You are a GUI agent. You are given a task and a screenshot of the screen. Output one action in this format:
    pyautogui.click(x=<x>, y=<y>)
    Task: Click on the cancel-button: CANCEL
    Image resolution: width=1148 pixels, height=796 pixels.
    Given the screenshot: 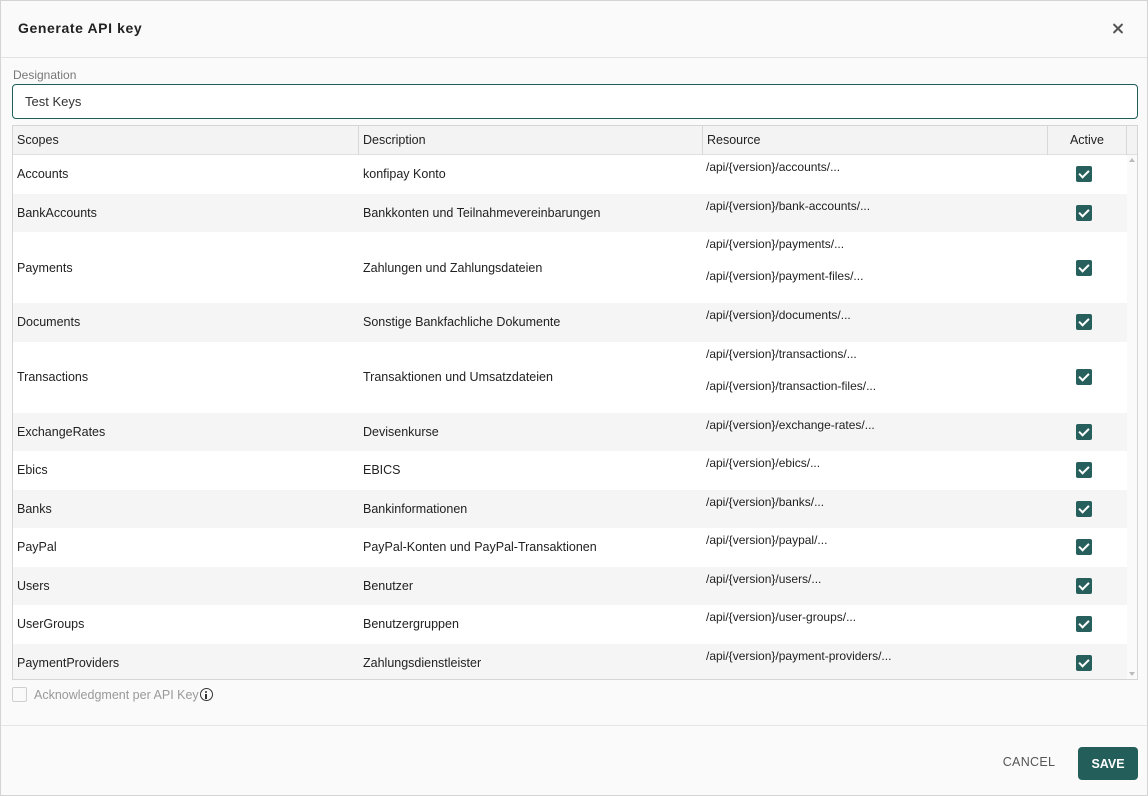 What is the action you would take?
    pyautogui.click(x=1029, y=762)
    